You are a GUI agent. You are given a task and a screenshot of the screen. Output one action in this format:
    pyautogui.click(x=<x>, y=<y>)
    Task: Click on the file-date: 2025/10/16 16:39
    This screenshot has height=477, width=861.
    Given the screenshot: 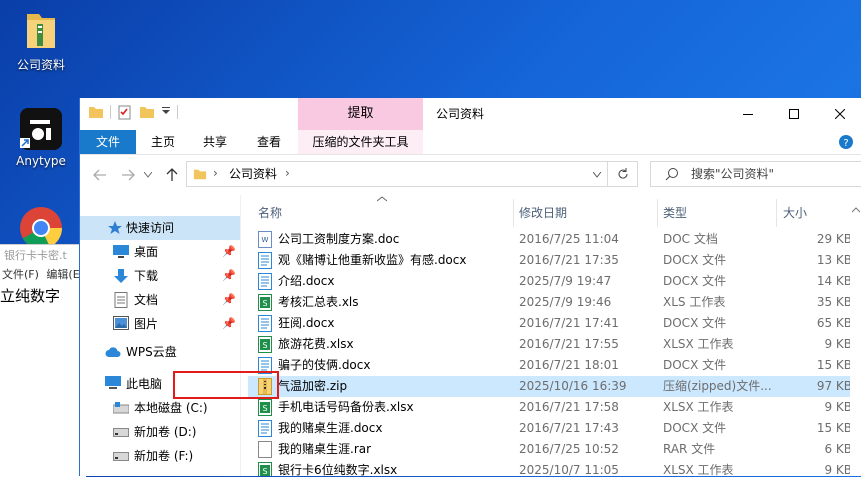 What is the action you would take?
    pyautogui.click(x=573, y=386)
    